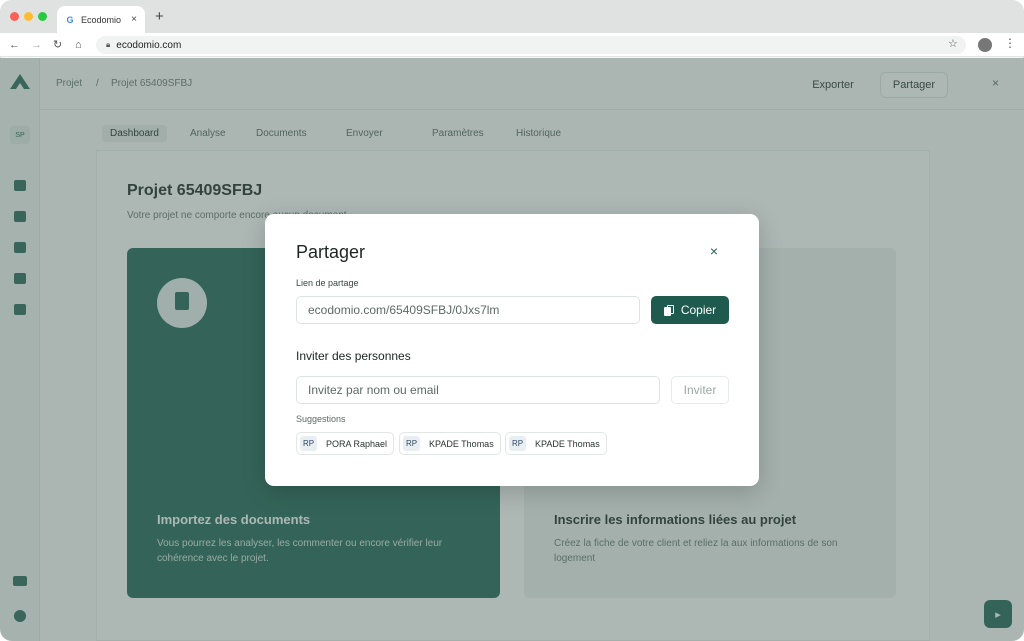 Image resolution: width=1024 pixels, height=641 pixels. Describe the element at coordinates (478, 390) in the screenshot. I see `invite-input` at that location.